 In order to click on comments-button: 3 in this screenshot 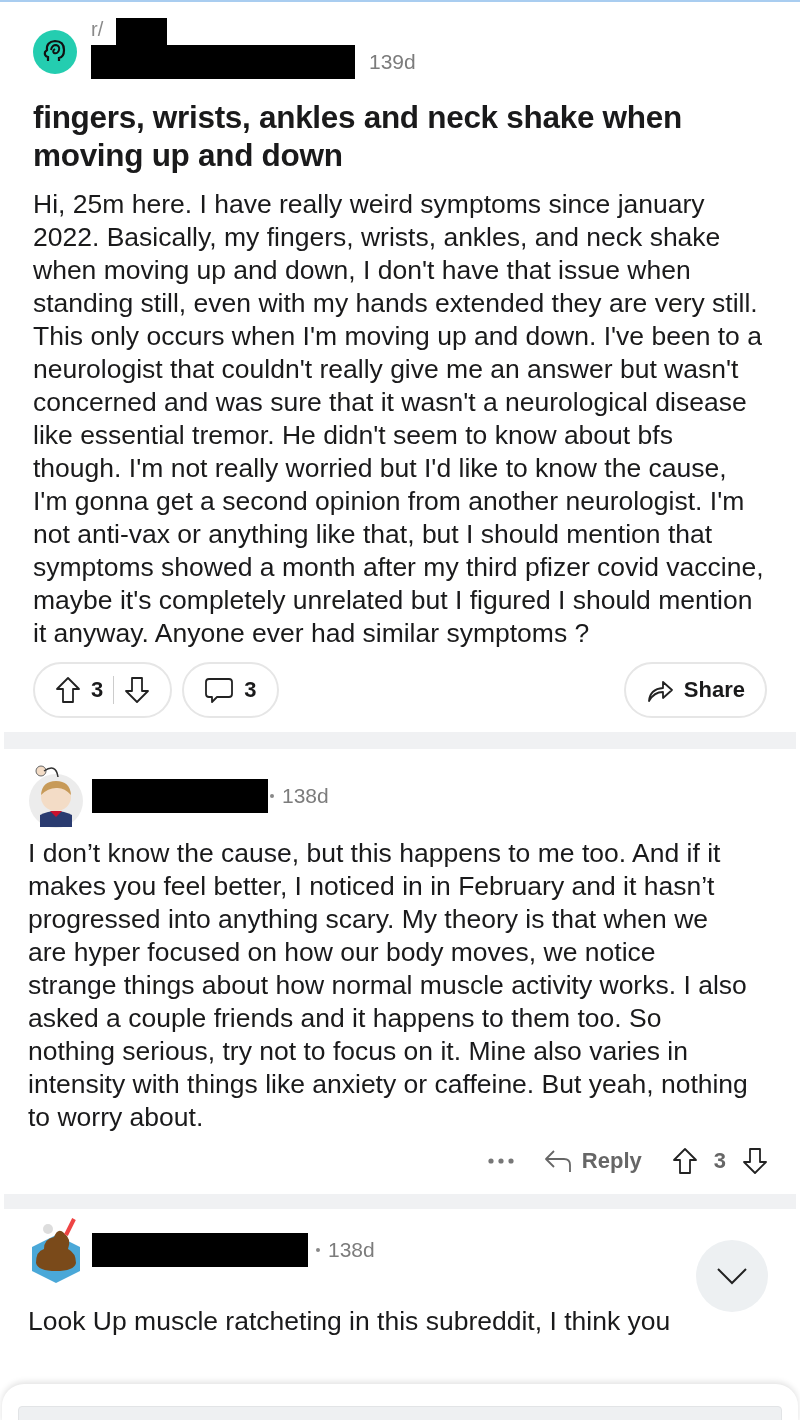, I will do `click(230, 690)`.